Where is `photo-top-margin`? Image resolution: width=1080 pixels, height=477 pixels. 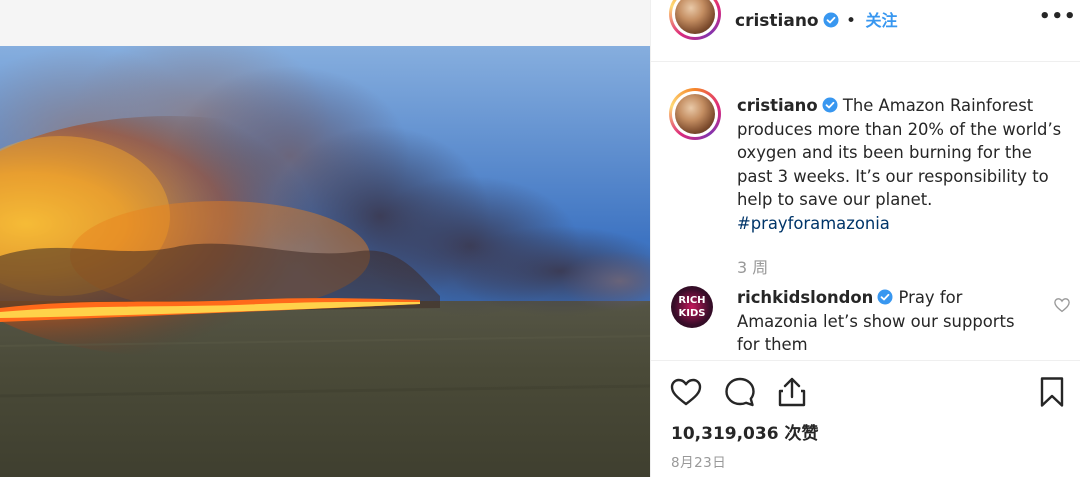 photo-top-margin is located at coordinates (325, 23).